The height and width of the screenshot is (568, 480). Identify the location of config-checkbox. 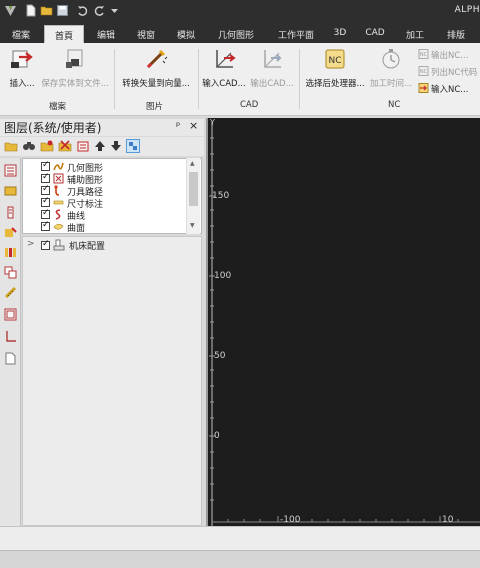
(45, 244).